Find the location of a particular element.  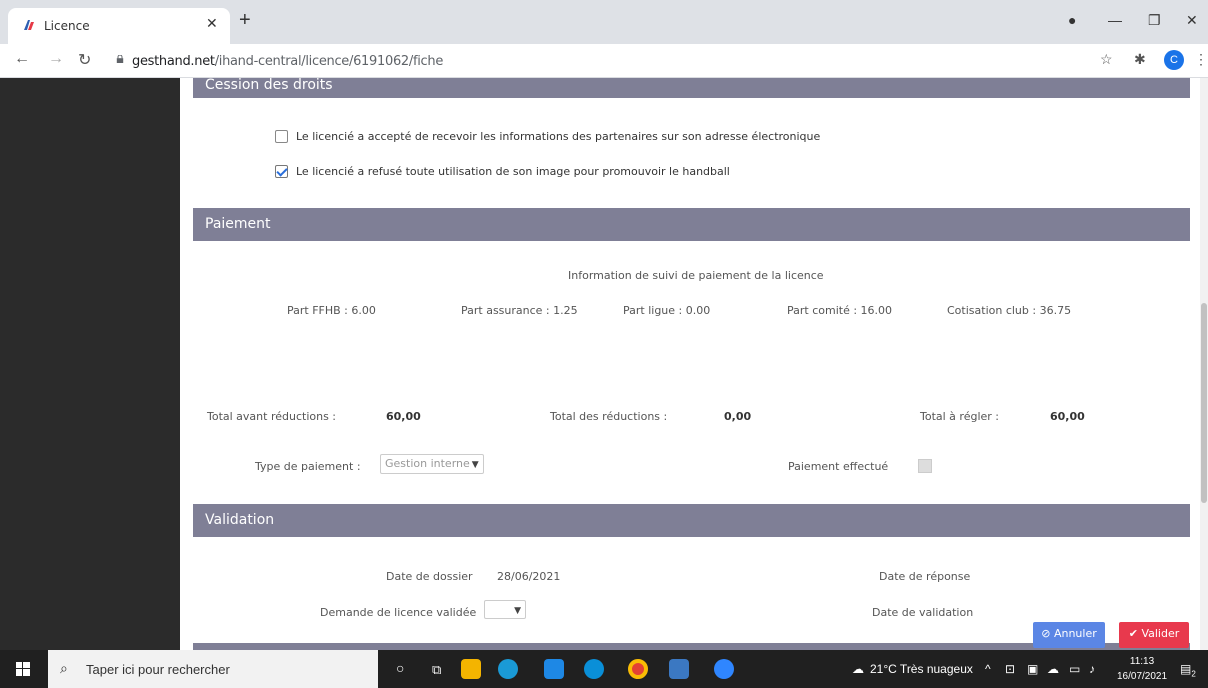

browser-tabstrip: Licence ✕ + ● — ❐ ✕ is located at coordinates (604, 22).